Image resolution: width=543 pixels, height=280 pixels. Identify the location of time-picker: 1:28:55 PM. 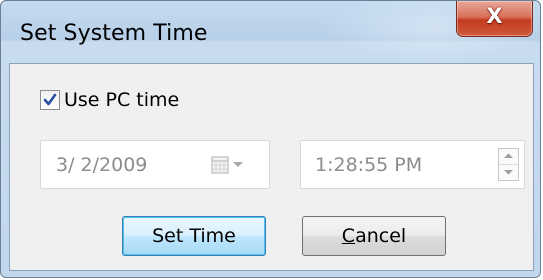
(412, 164).